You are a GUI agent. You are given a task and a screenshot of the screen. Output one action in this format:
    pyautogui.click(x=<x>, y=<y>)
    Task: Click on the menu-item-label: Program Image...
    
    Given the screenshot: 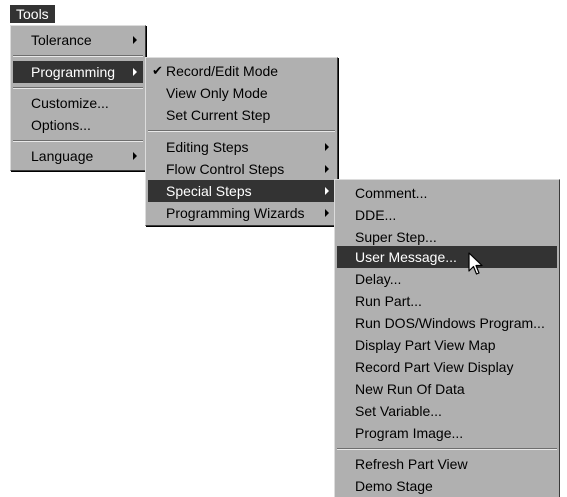 What is the action you would take?
    pyautogui.click(x=409, y=433)
    